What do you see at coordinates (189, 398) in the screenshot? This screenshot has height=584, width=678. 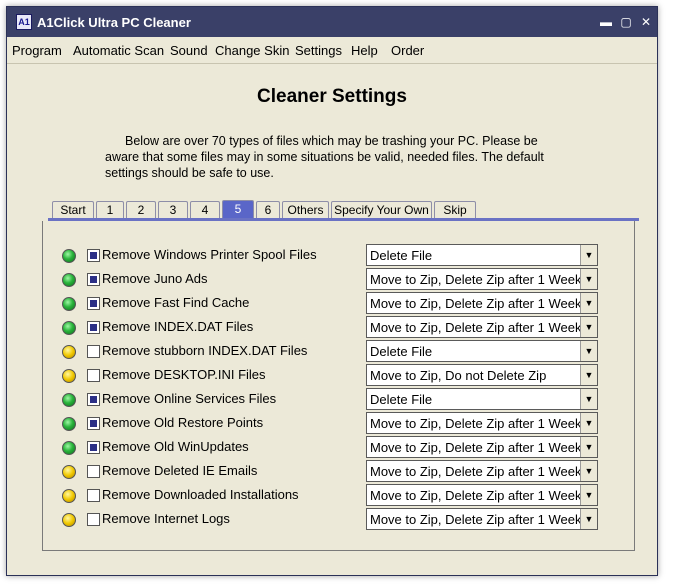 I see `row-label: Remove Online Services Files` at bounding box center [189, 398].